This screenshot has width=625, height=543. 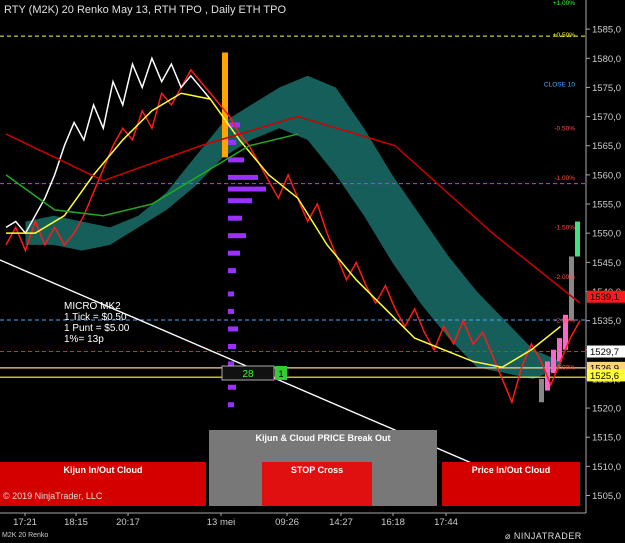 I want to click on price-label: 1539,1, so click(x=604, y=297).